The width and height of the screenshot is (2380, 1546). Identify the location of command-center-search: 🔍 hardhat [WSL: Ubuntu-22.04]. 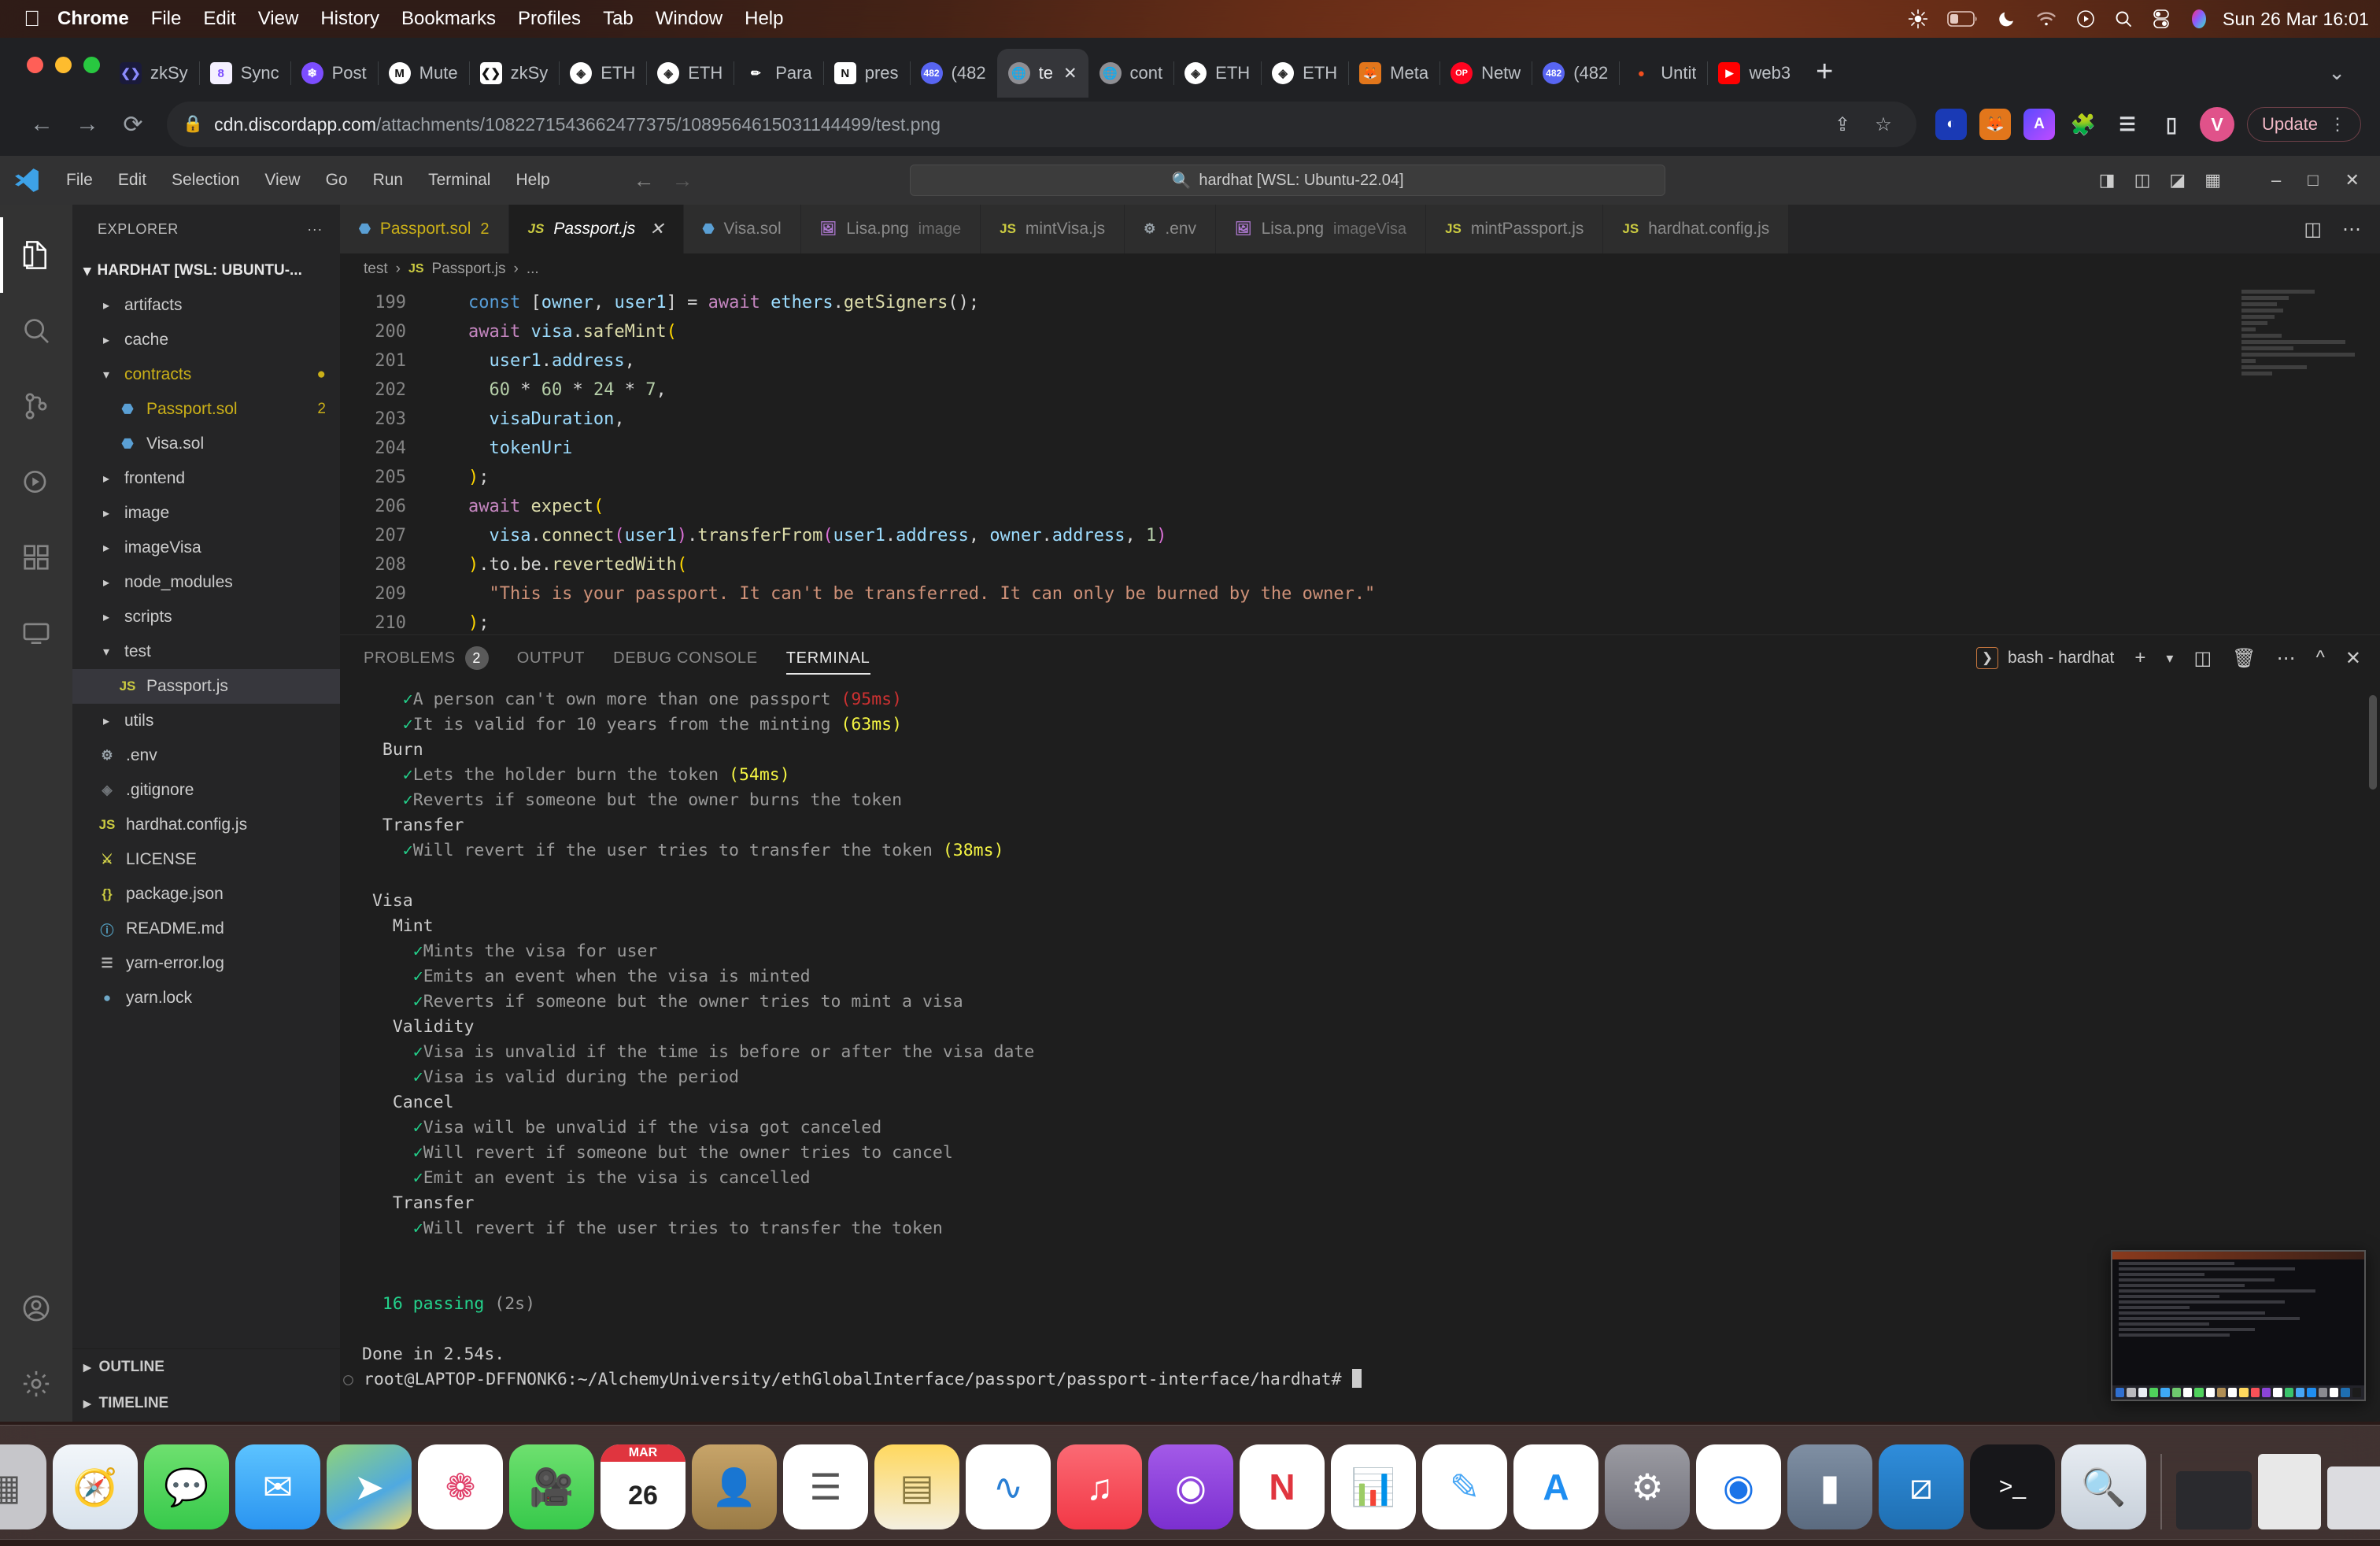
(1288, 180).